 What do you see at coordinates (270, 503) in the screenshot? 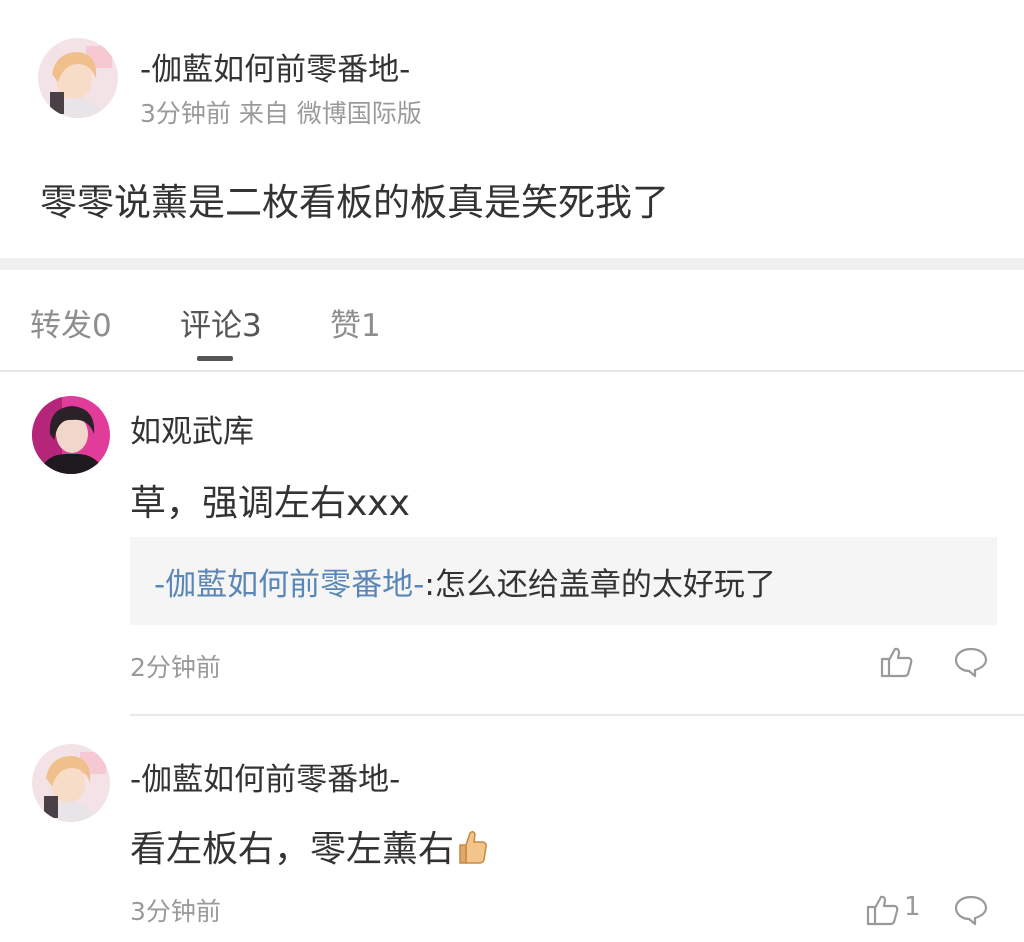
I see `comment-text: 草，强调左右xxx` at bounding box center [270, 503].